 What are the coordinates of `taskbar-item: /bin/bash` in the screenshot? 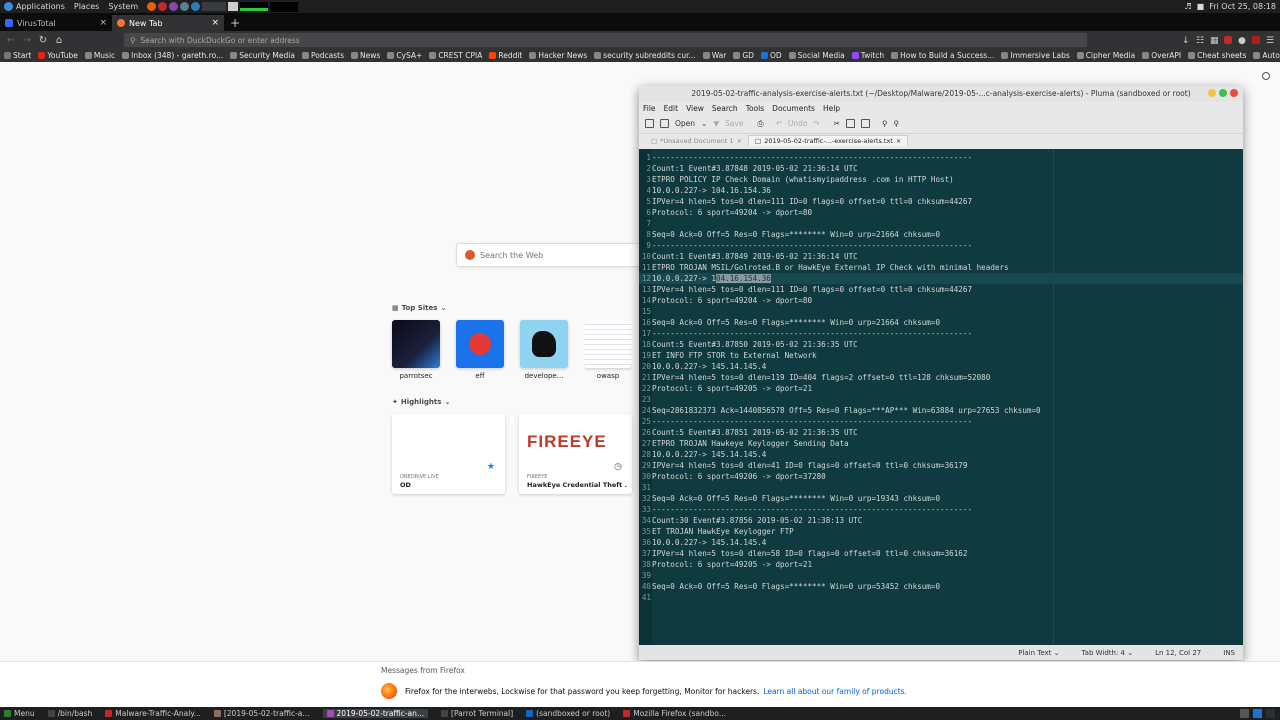 It's located at (69, 713).